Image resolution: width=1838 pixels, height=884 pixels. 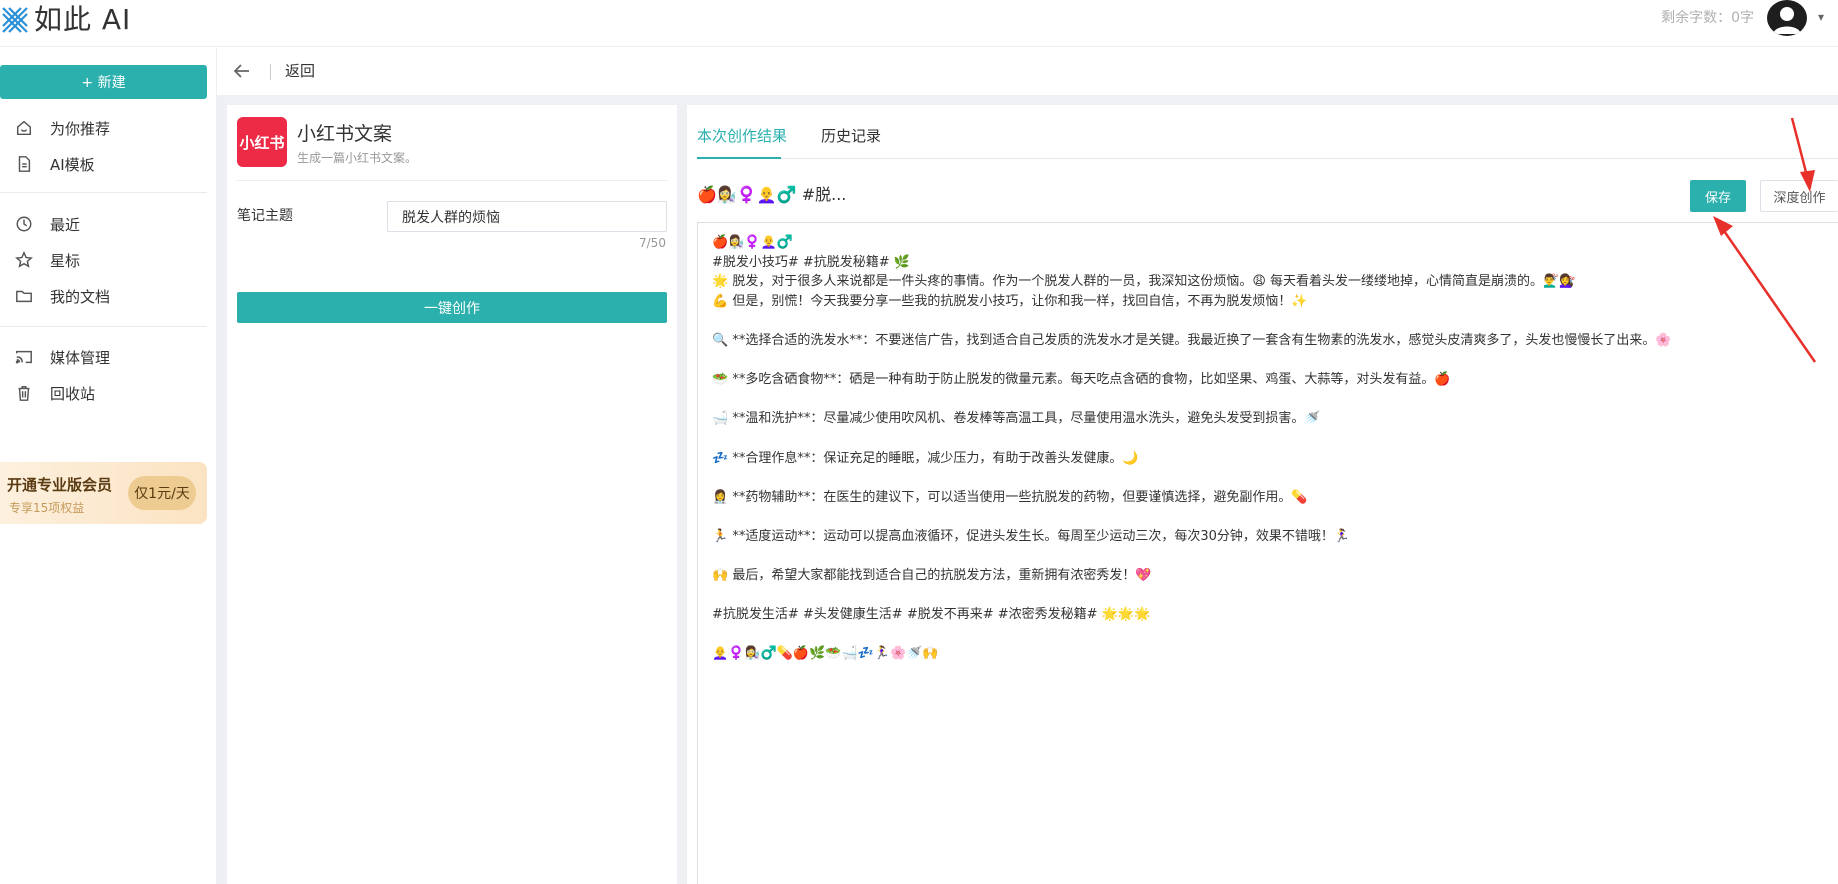 I want to click on note-topic-input, so click(x=527, y=216).